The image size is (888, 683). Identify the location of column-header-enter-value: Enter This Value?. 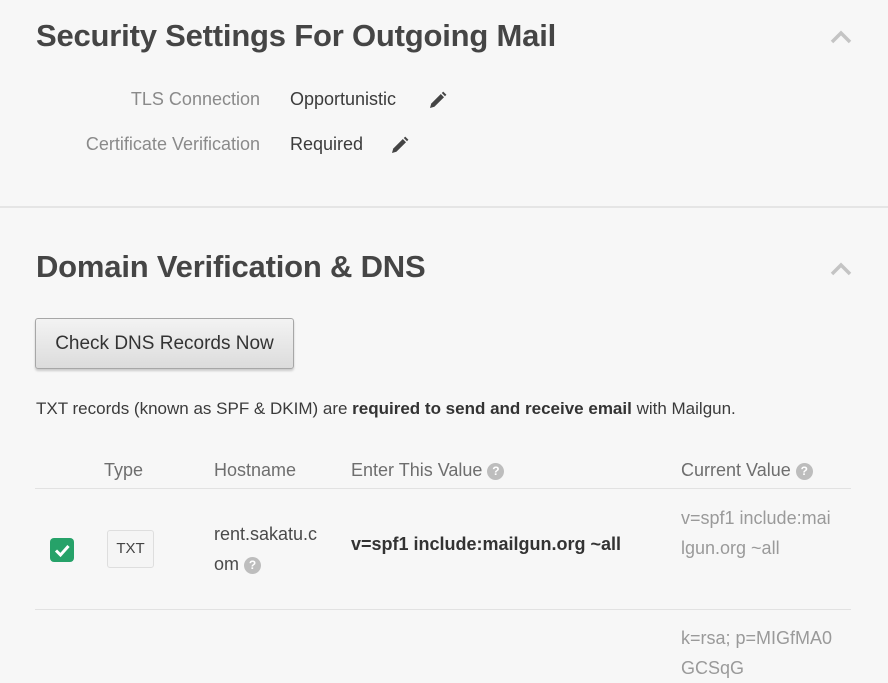
(428, 470).